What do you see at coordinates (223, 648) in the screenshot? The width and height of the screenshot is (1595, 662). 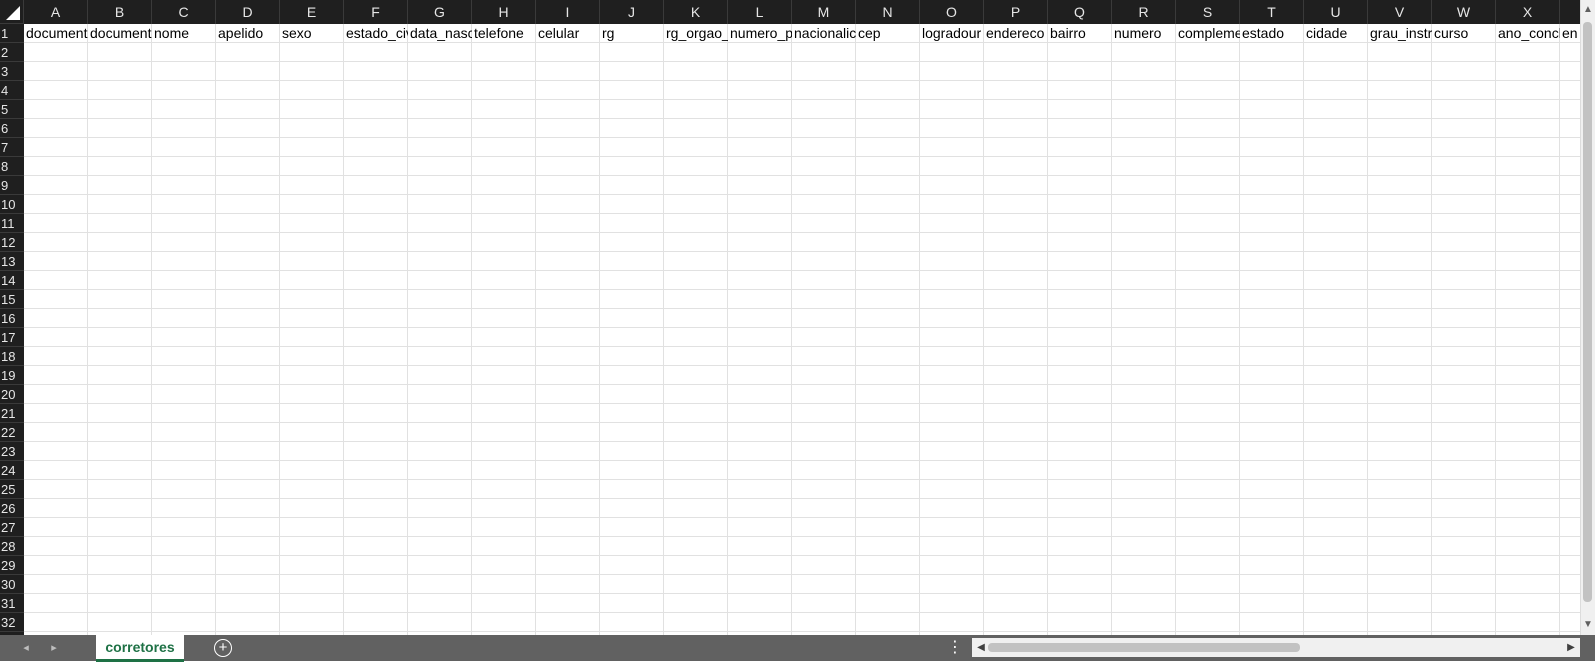 I see `plus-circle-icon: +` at bounding box center [223, 648].